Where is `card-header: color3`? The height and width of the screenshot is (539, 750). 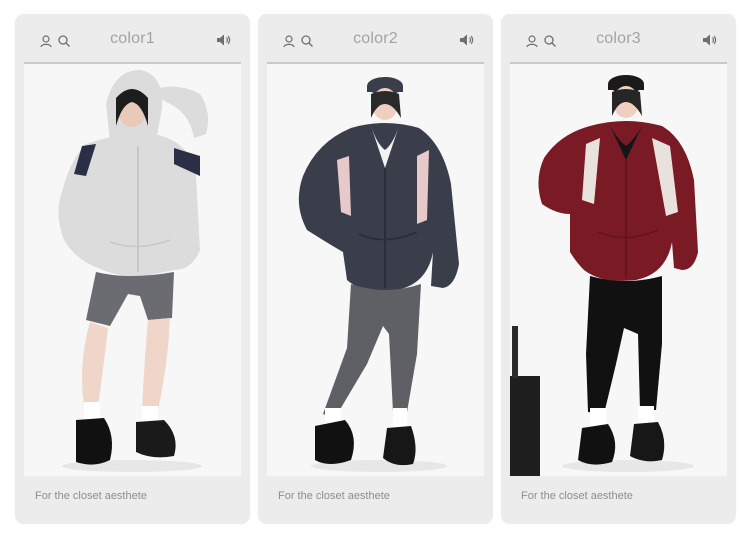 card-header: color3 is located at coordinates (618, 38).